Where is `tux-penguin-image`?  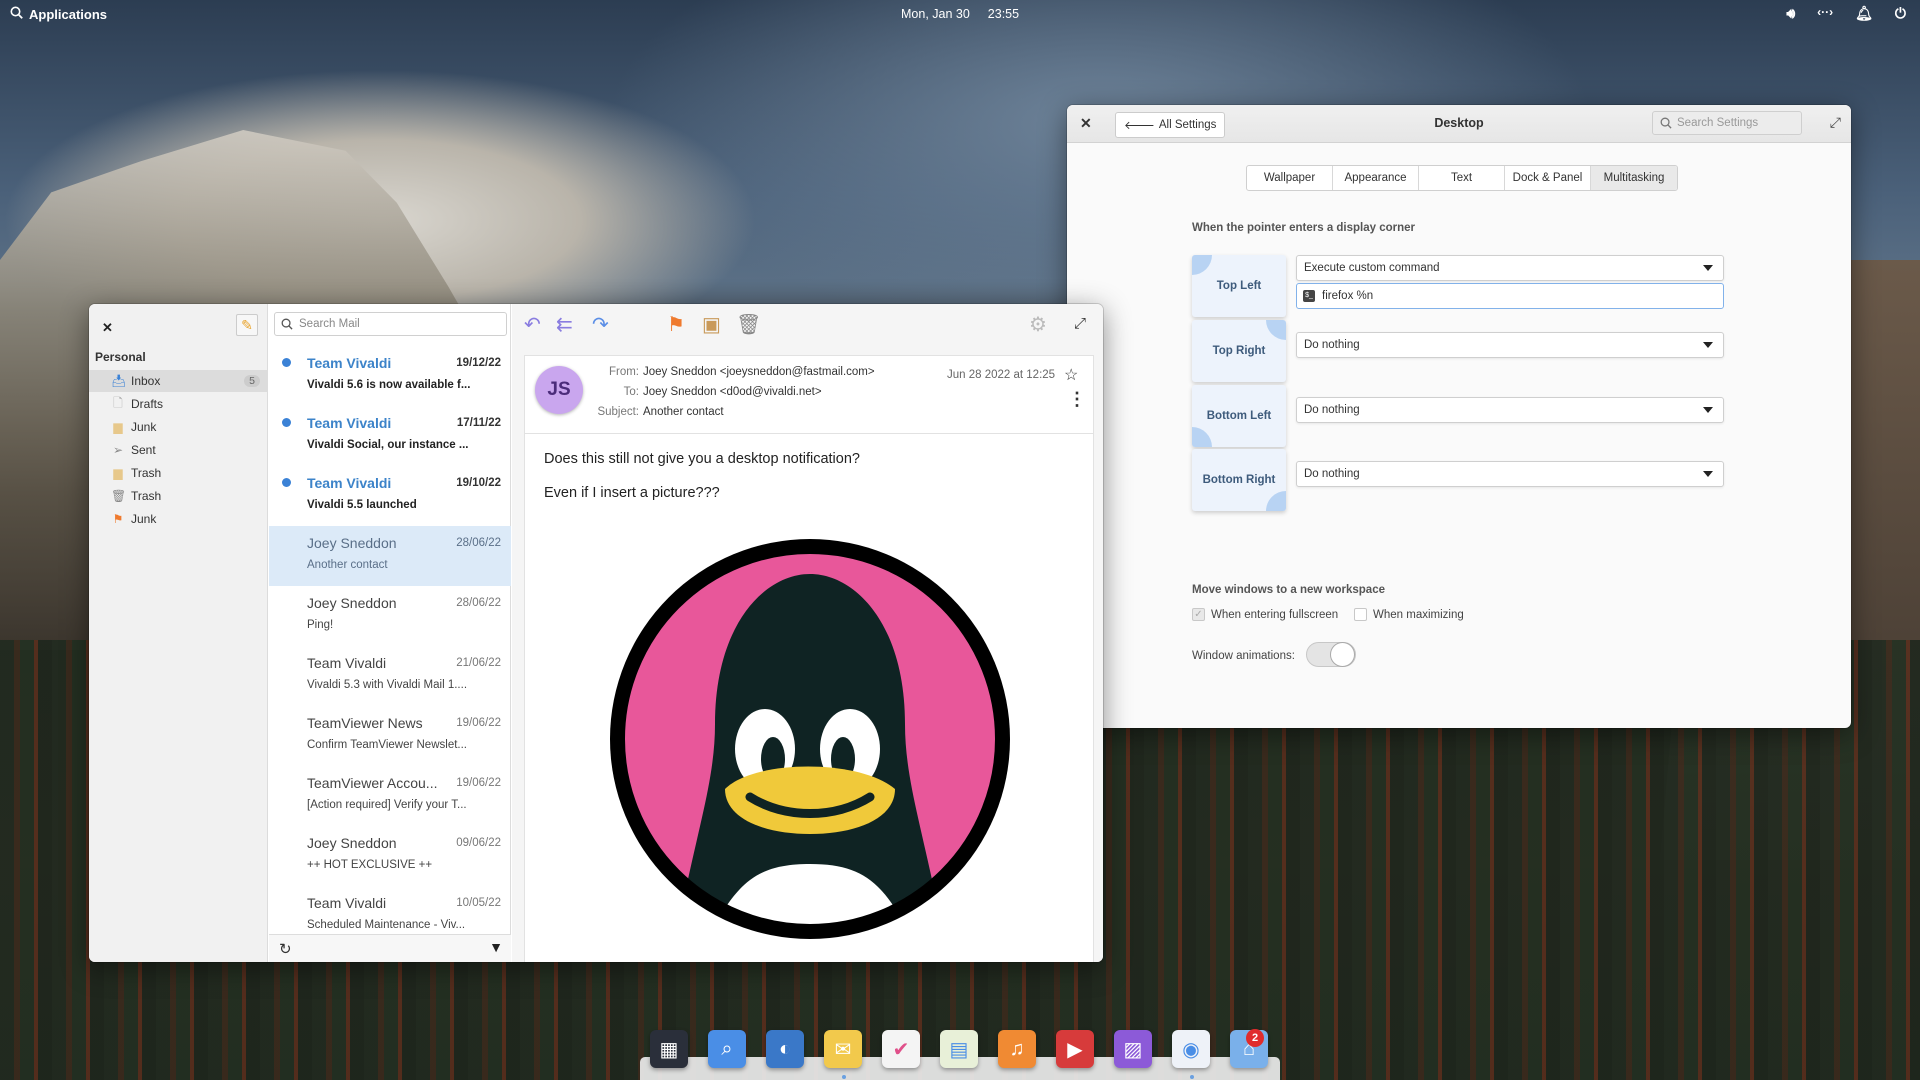
tux-penguin-image is located at coordinates (810, 739).